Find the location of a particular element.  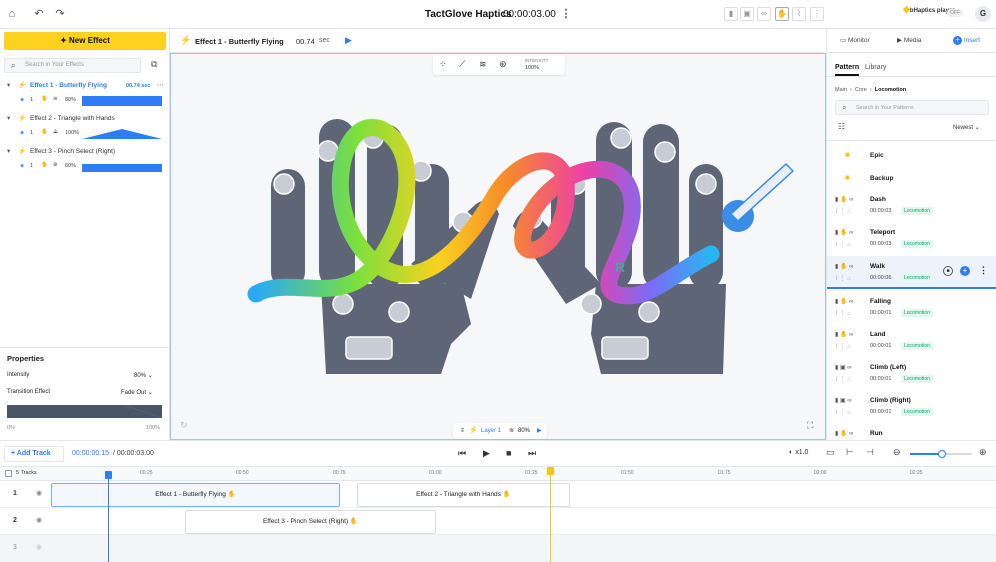

effects-search: ⌕ Search in Your Effects is located at coordinates (72, 65).